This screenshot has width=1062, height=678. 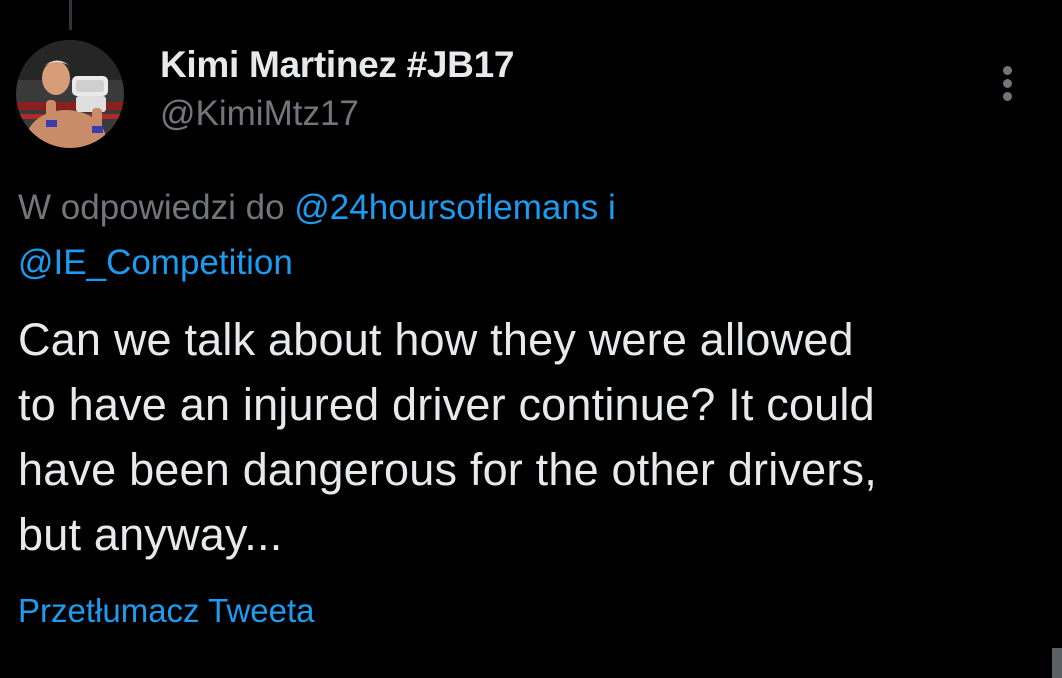 What do you see at coordinates (436, 339) in the screenshot?
I see `tweet-text-line: Can we talk about how they were allowed` at bounding box center [436, 339].